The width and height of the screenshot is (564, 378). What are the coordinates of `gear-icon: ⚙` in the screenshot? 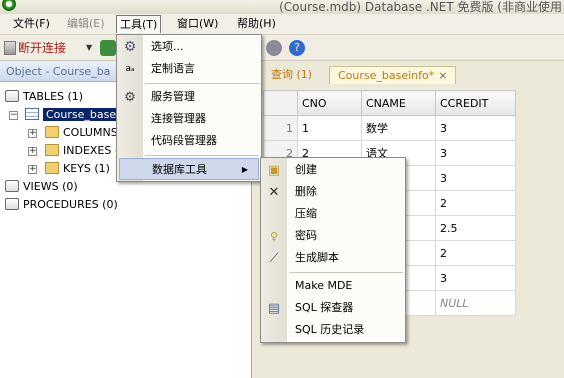 It's located at (130, 47).